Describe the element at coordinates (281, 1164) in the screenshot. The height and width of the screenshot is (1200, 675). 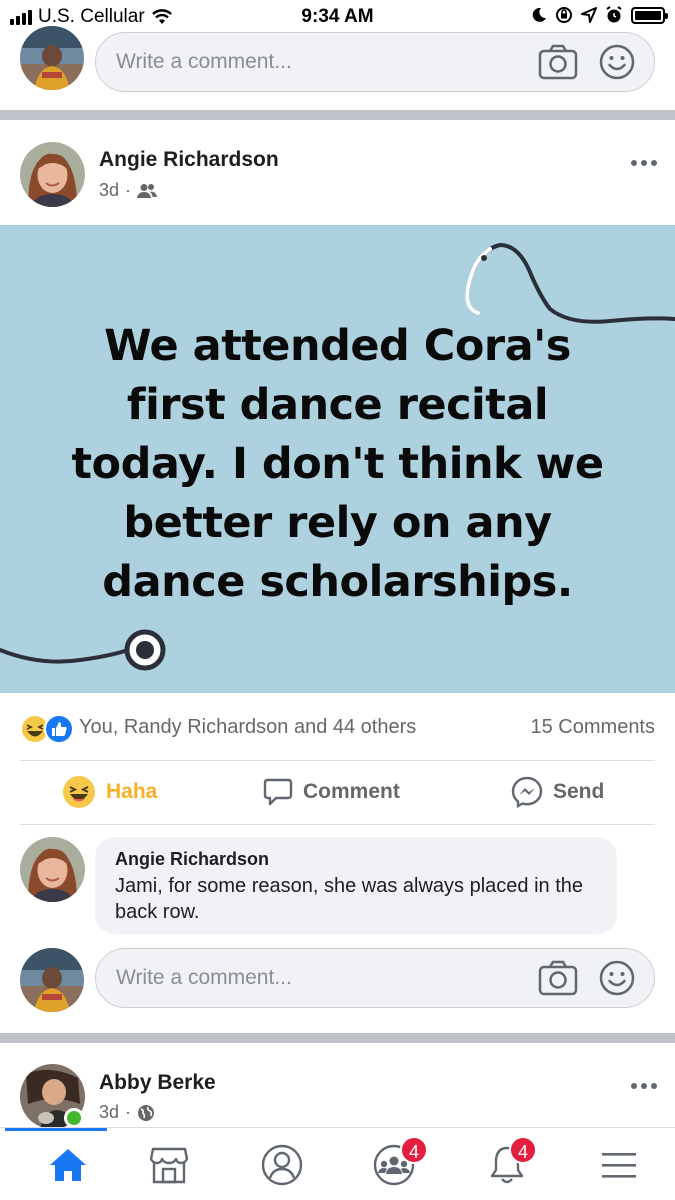
I see `profile-icon` at that location.